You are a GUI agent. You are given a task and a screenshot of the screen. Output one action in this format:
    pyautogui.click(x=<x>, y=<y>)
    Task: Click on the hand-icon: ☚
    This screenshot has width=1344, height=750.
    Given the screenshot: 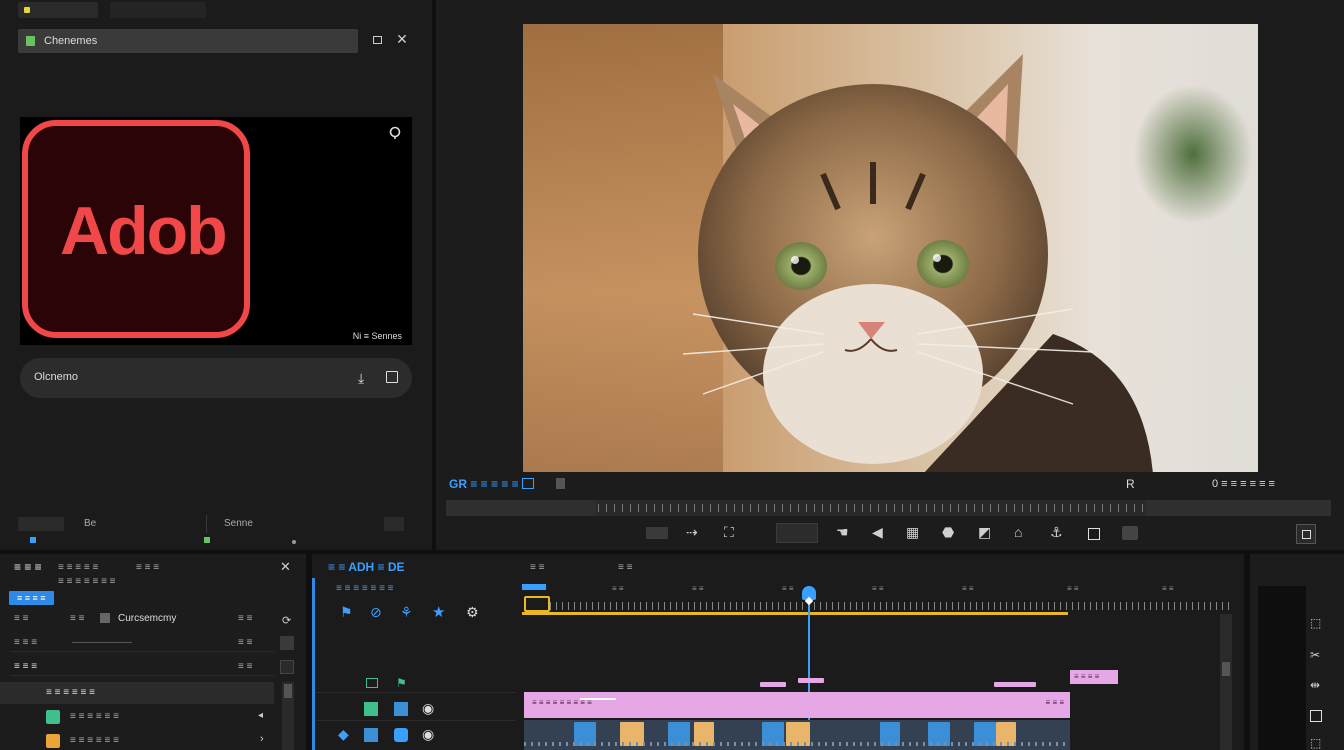 What is the action you would take?
    pyautogui.click(x=842, y=532)
    